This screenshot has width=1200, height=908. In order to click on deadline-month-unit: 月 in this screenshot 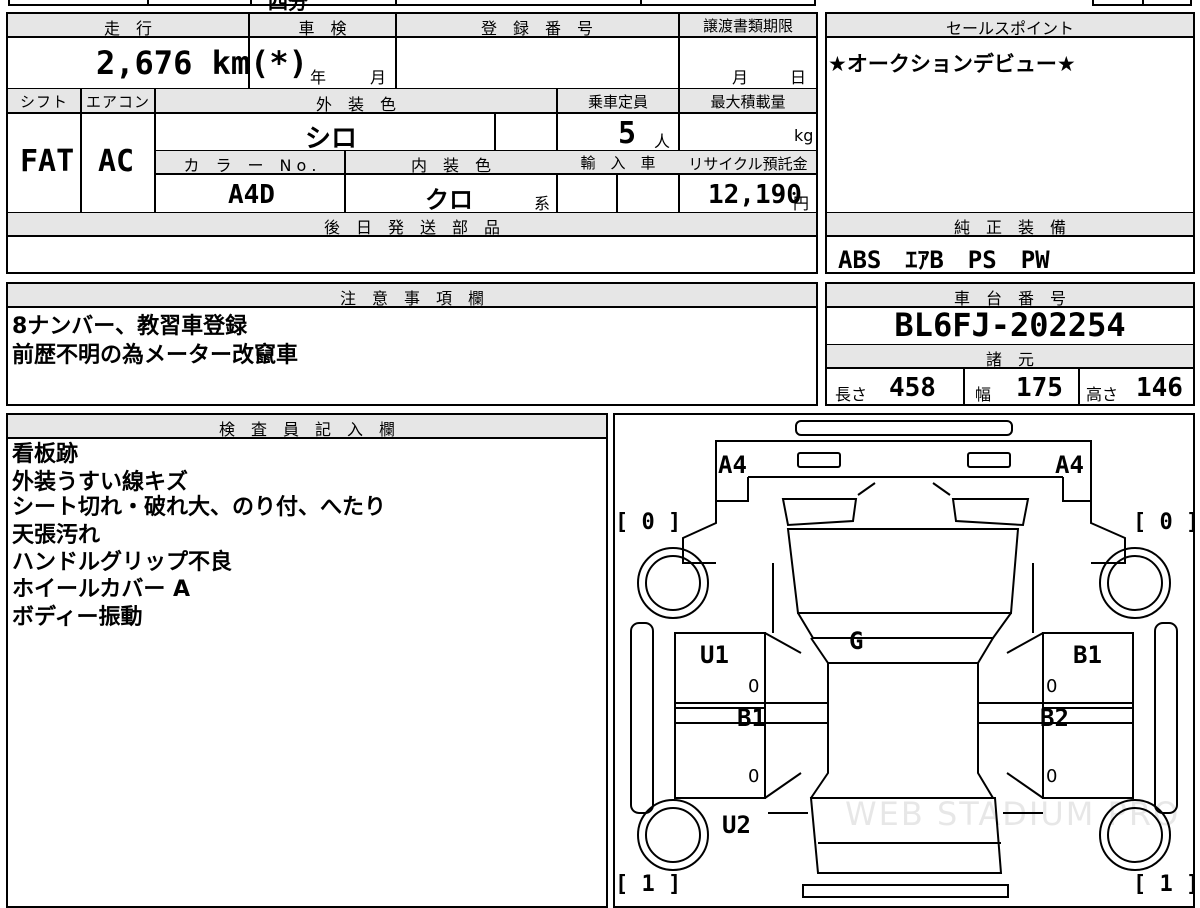, I will do `click(740, 77)`.